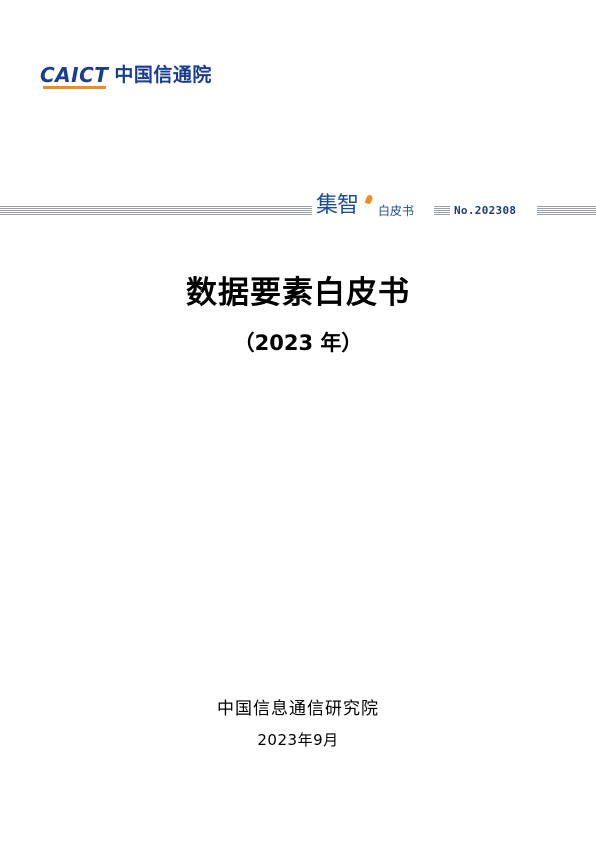  Describe the element at coordinates (566, 211) in the screenshot. I see `stripe-right` at that location.